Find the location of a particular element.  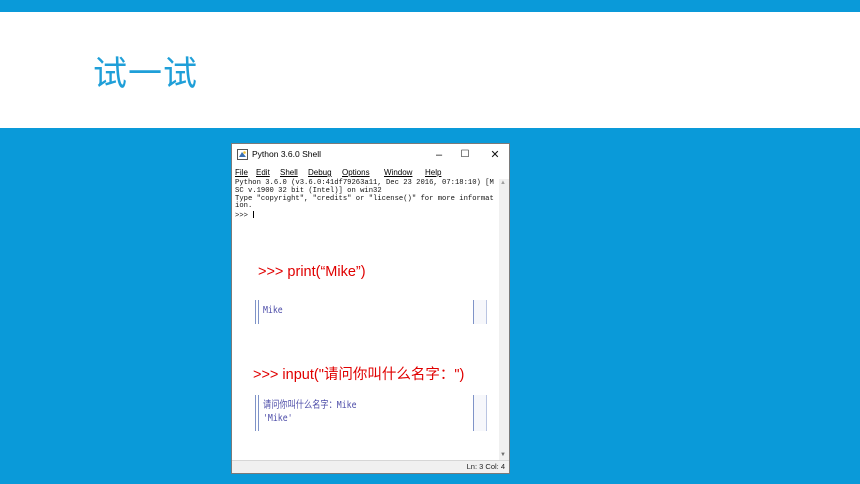

menu-file: File is located at coordinates (241, 172).